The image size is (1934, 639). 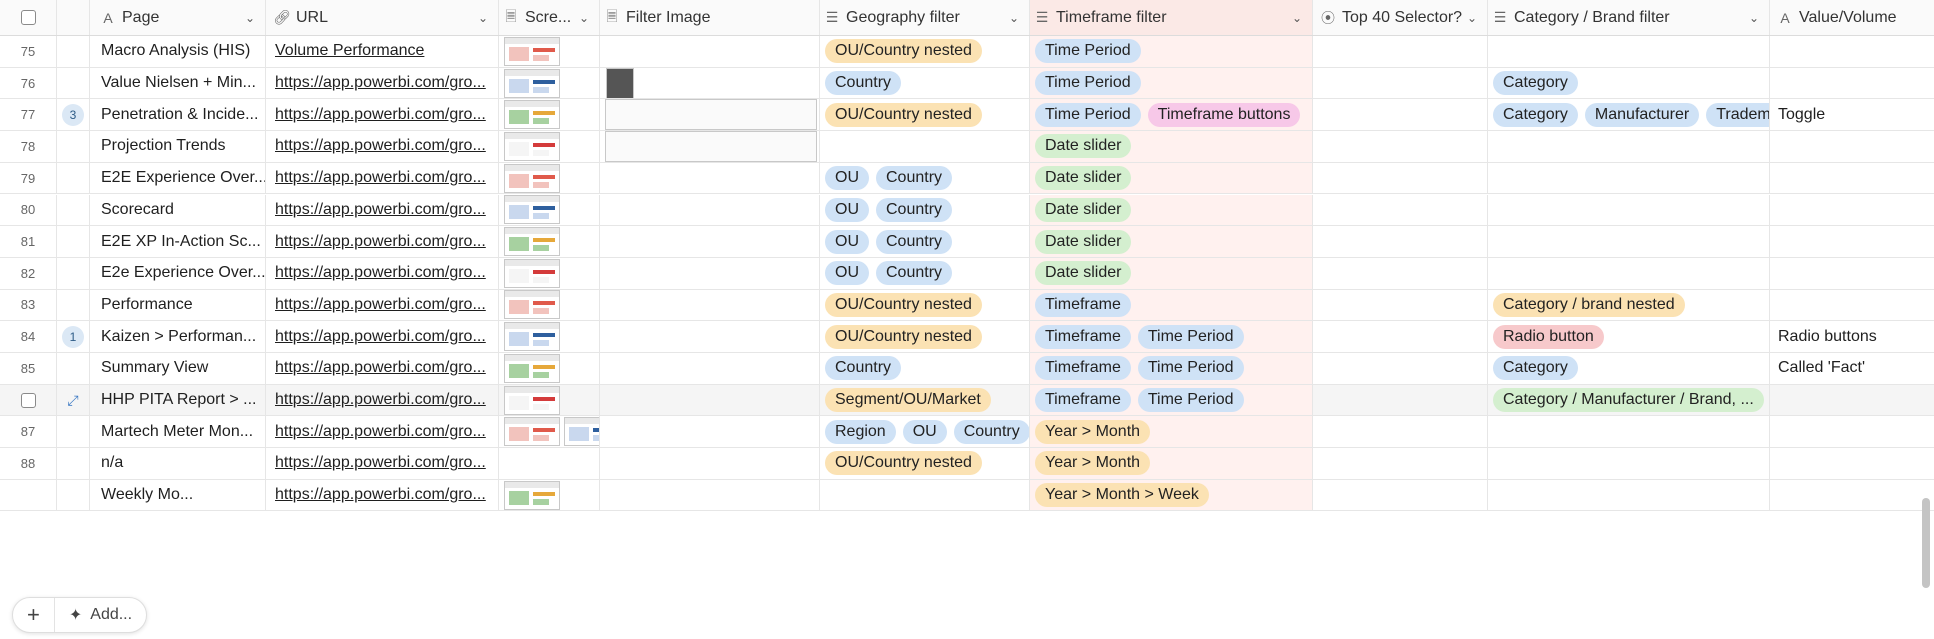 What do you see at coordinates (1171, 305) in the screenshot?
I see `timeframe-filter-cell: Timeframe` at bounding box center [1171, 305].